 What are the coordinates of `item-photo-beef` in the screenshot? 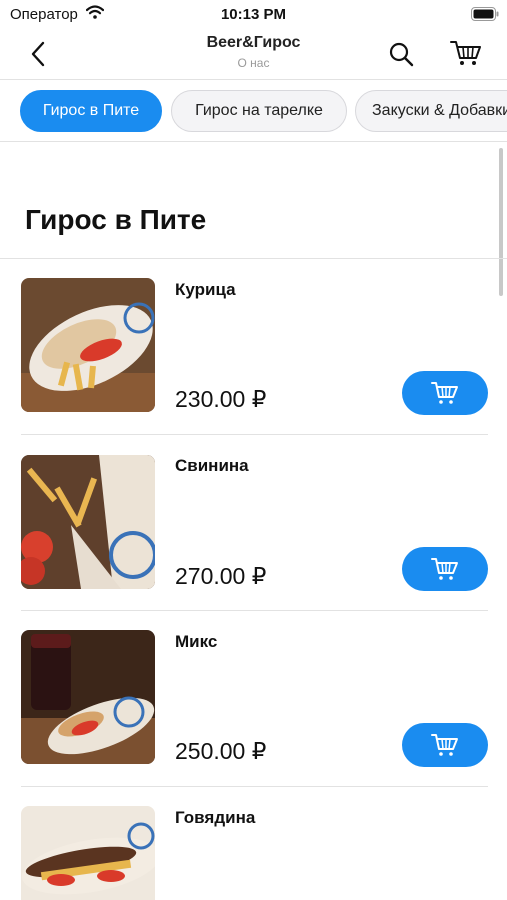 It's located at (88, 853).